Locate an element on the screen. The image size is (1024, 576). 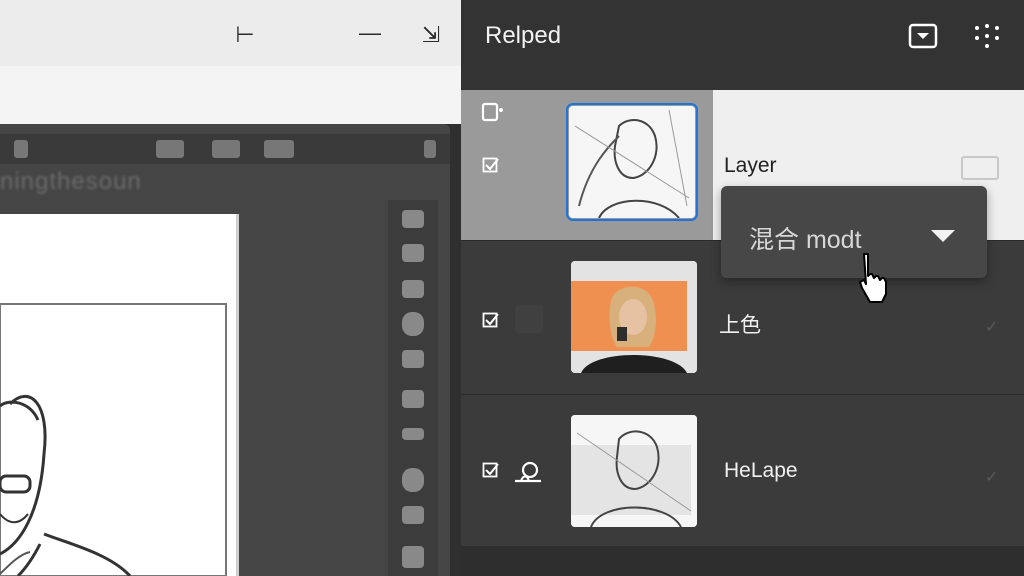
panel-toggle-icon is located at coordinates (279, 149).